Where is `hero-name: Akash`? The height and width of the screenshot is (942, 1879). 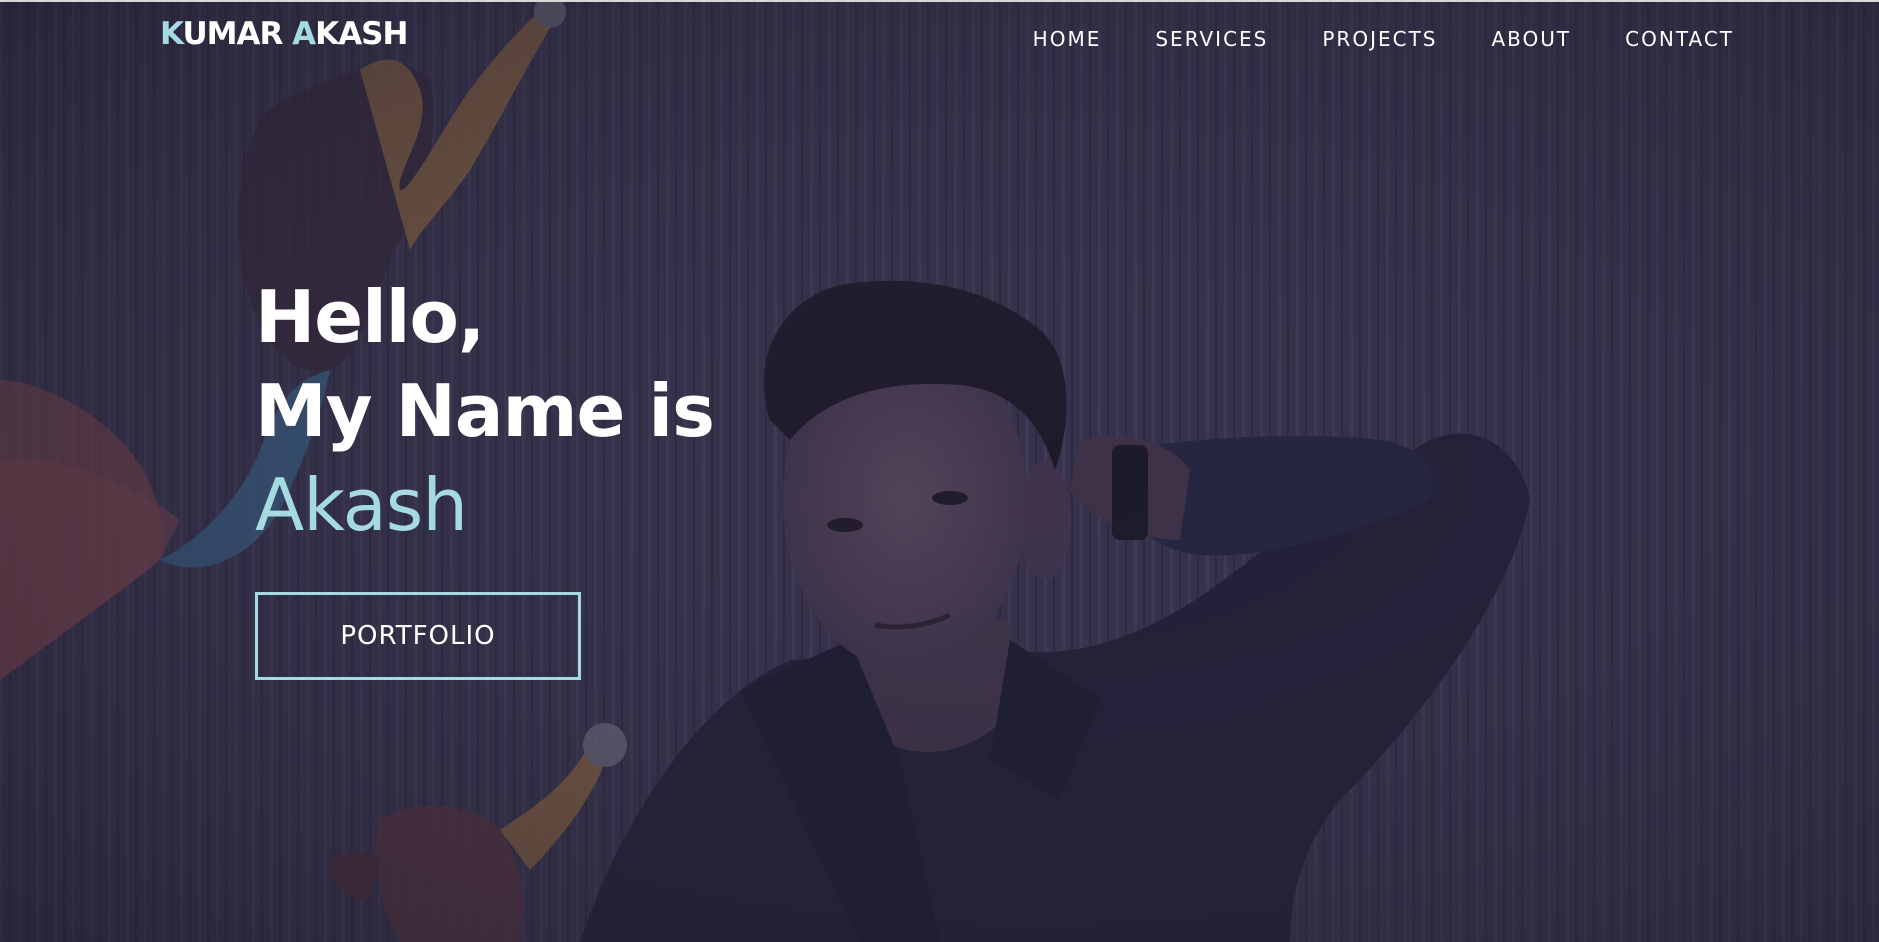
hero-name: Akash is located at coordinates (361, 505).